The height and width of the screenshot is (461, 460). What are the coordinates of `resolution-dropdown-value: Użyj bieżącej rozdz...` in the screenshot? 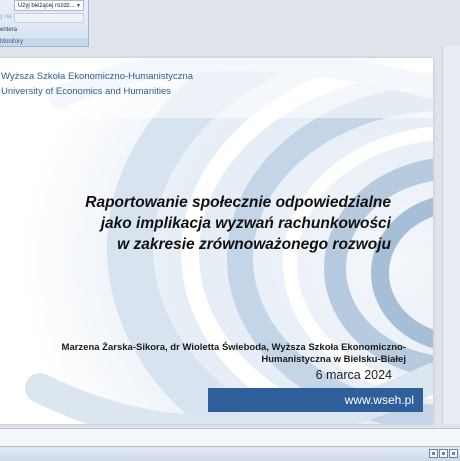 It's located at (46, 6).